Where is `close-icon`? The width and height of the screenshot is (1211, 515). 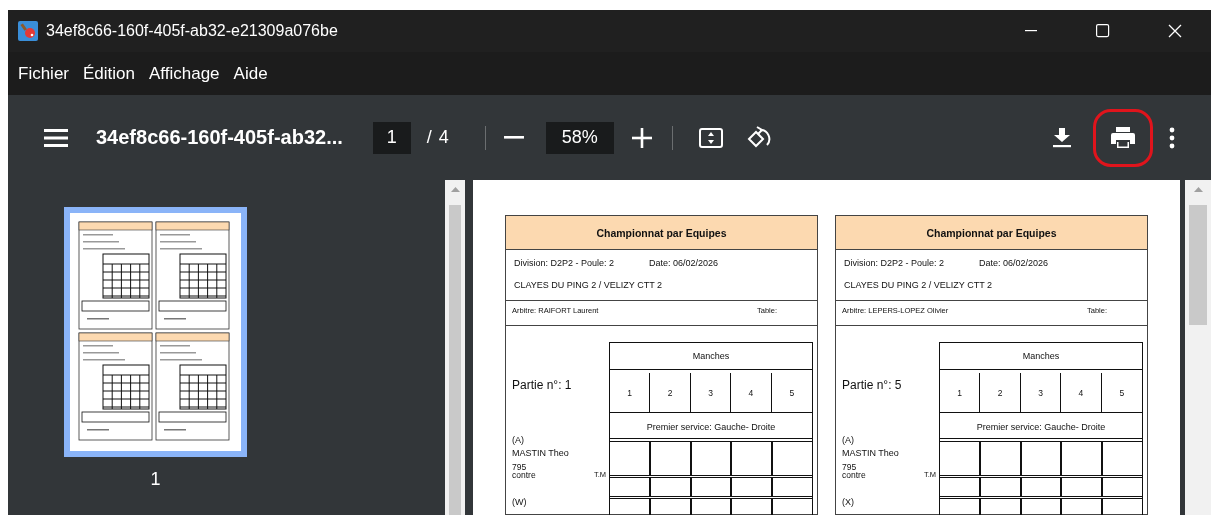 close-icon is located at coordinates (1175, 31).